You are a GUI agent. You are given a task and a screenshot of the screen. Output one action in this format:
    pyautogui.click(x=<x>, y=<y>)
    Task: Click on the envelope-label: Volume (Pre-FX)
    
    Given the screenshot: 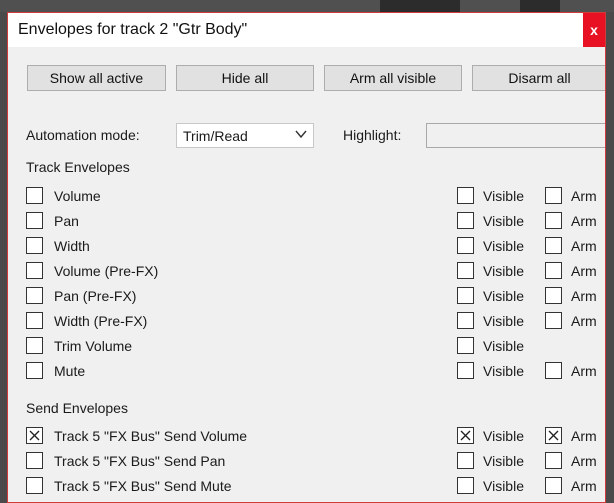 What is the action you would take?
    pyautogui.click(x=106, y=271)
    